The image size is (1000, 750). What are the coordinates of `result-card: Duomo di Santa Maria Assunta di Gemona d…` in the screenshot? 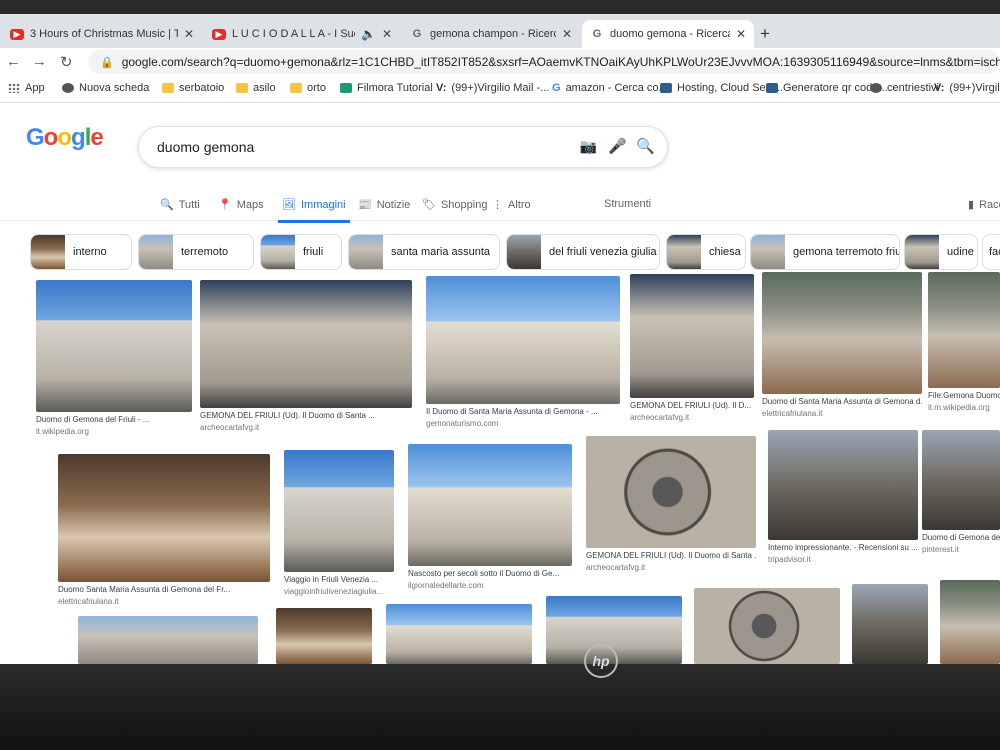 It's located at (842, 345).